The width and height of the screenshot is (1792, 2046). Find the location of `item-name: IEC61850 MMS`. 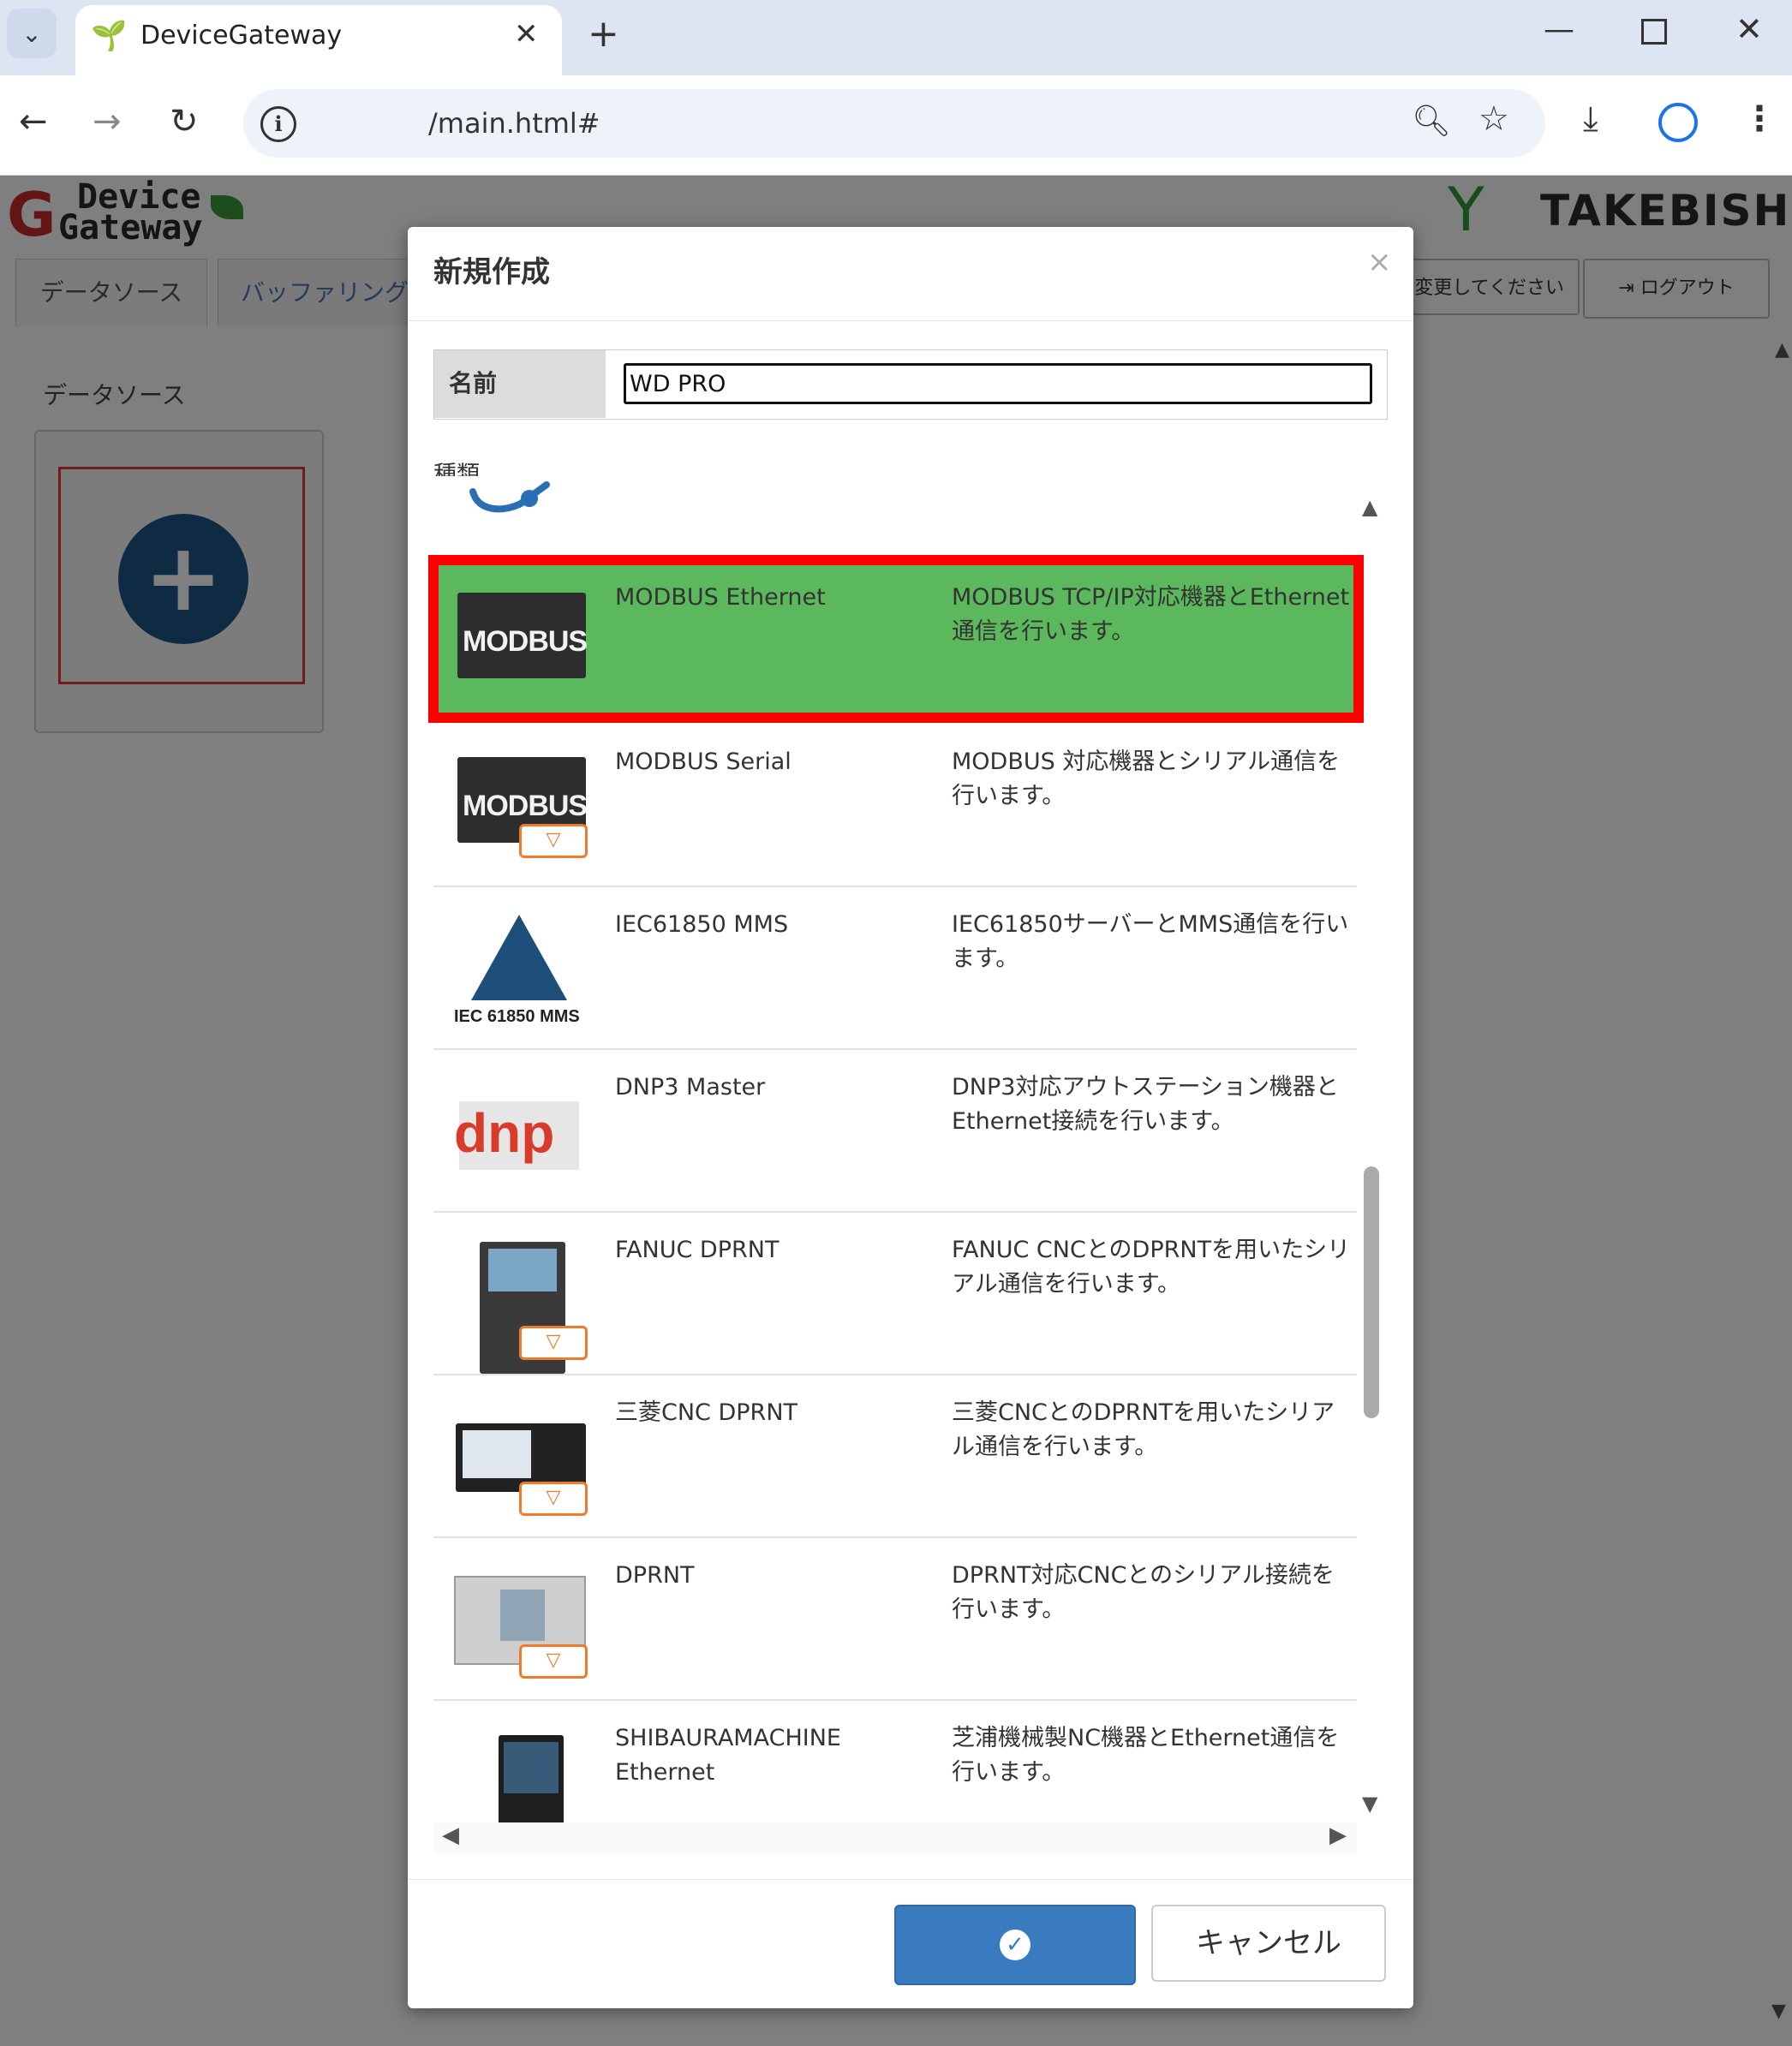

item-name: IEC61850 MMS is located at coordinates (702, 924).